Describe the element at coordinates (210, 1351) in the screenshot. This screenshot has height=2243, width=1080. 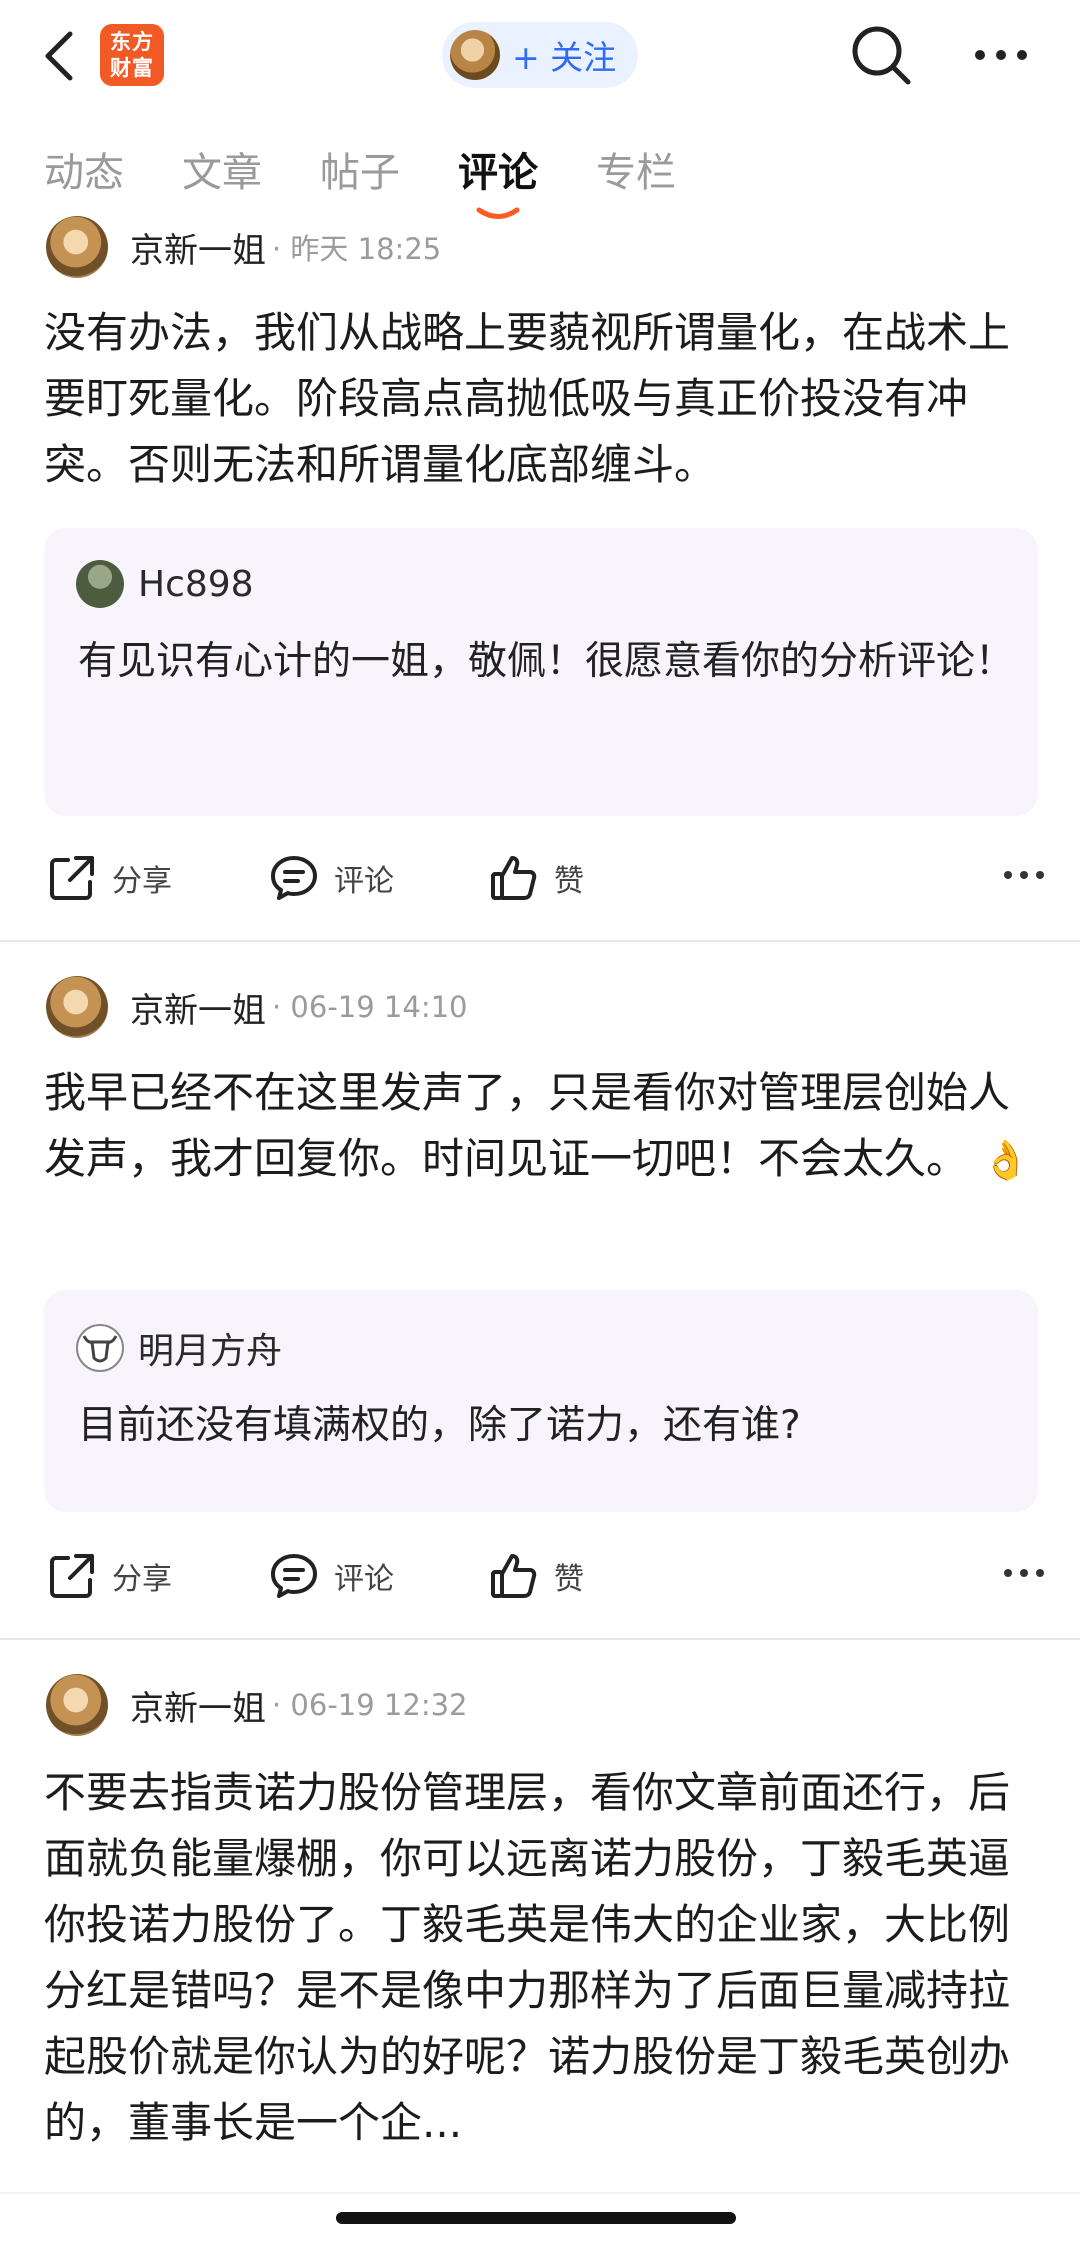
I see `quoted-author: 明月方舟` at that location.